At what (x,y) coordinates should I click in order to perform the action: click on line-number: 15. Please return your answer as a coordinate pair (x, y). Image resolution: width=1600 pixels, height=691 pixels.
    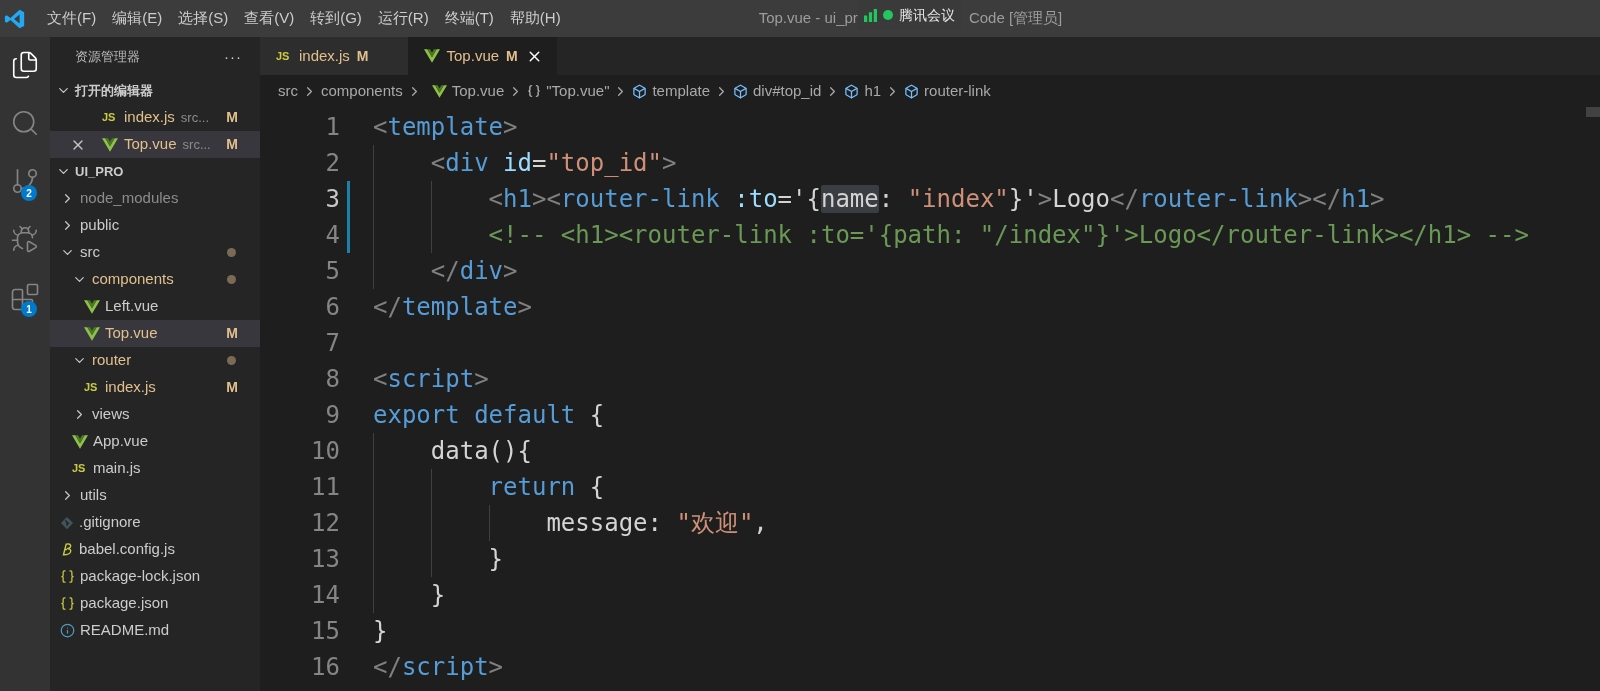
    Looking at the image, I should click on (325, 631).